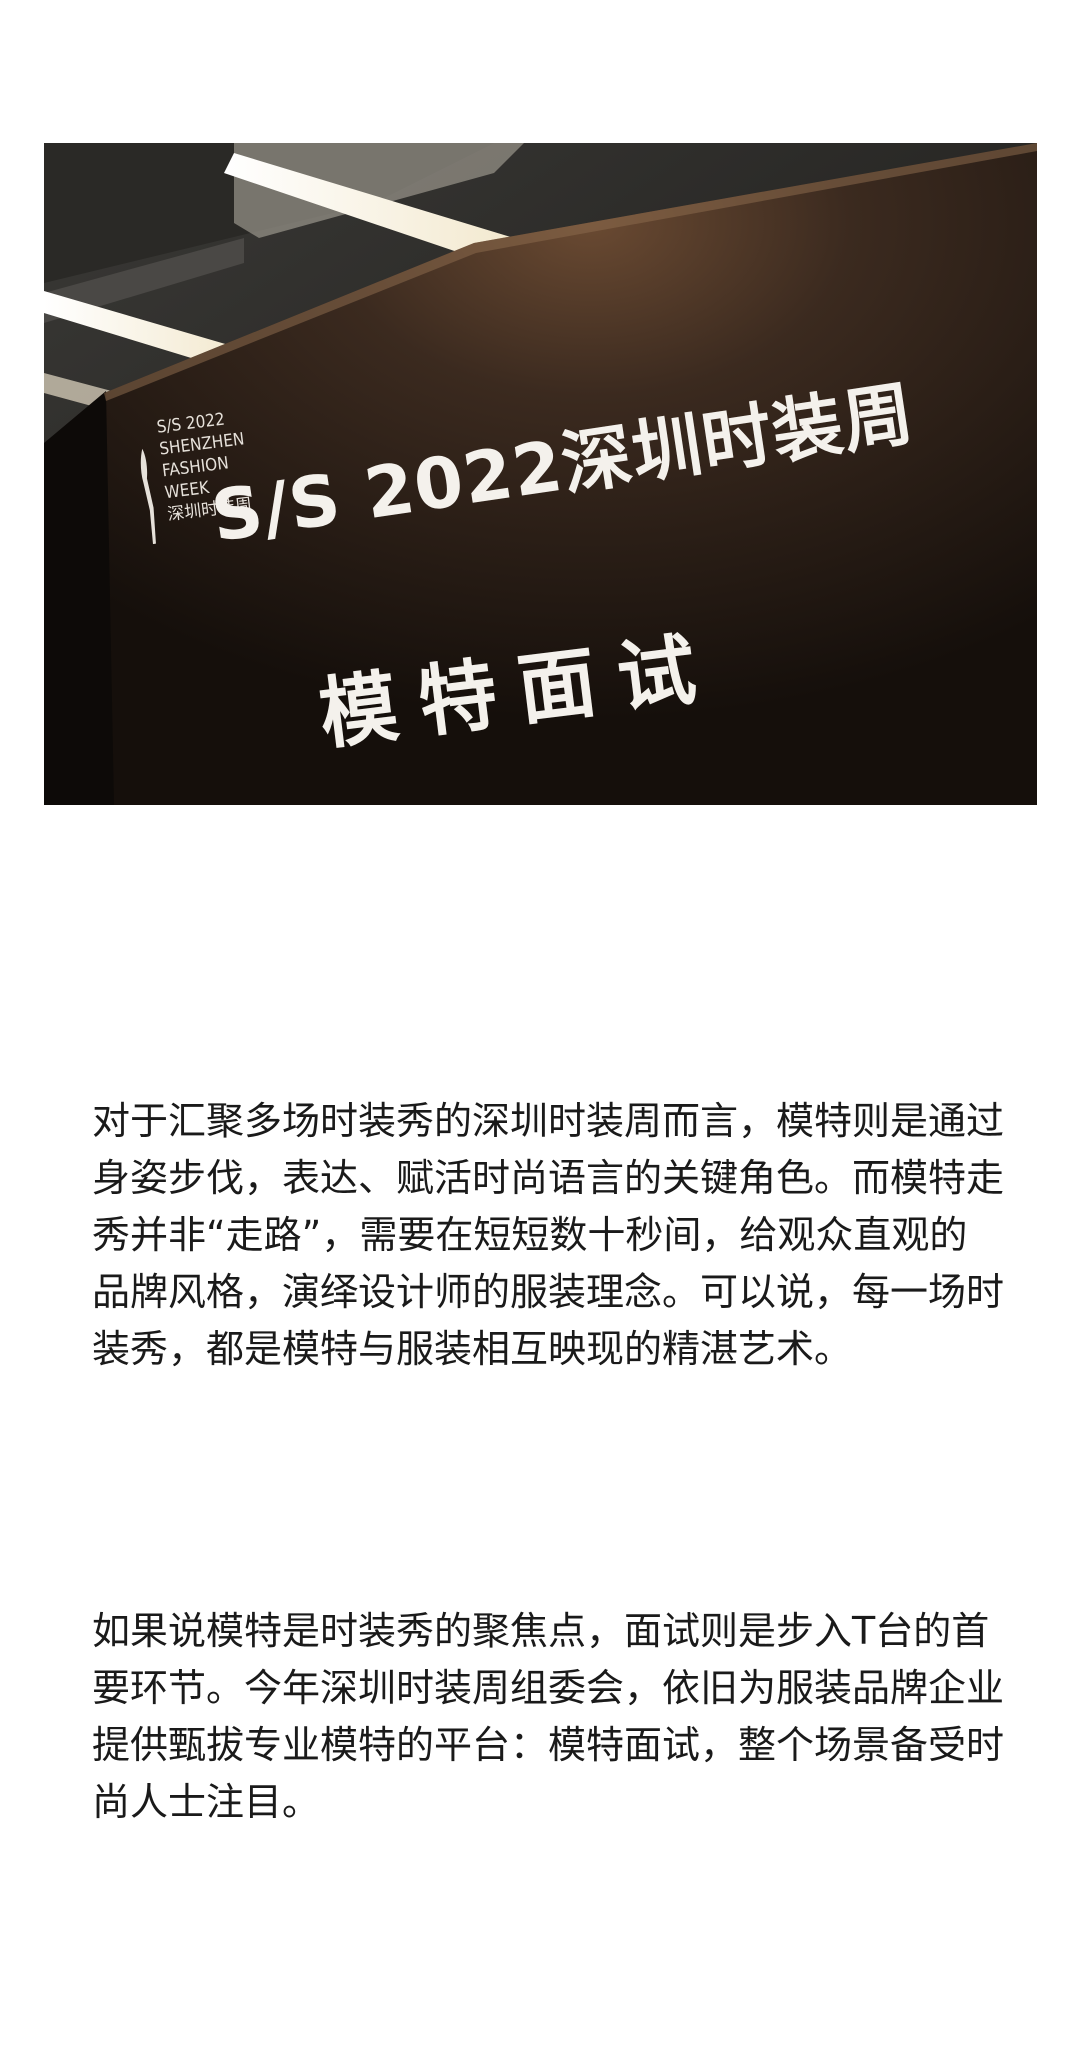  Describe the element at coordinates (148, 496) in the screenshot. I see `model-silhouette-icon` at that location.